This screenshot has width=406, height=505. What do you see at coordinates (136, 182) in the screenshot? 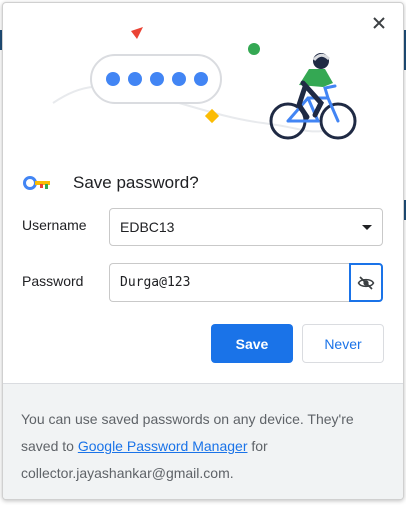
I see `dialog-title: Save password?` at bounding box center [136, 182].